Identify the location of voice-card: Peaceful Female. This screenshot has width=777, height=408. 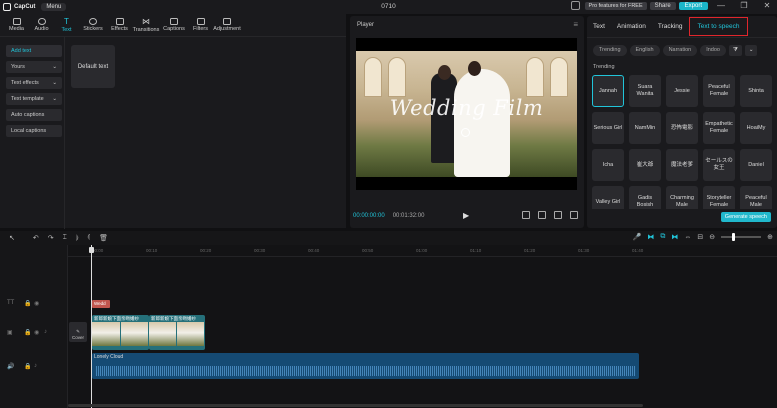
(719, 91).